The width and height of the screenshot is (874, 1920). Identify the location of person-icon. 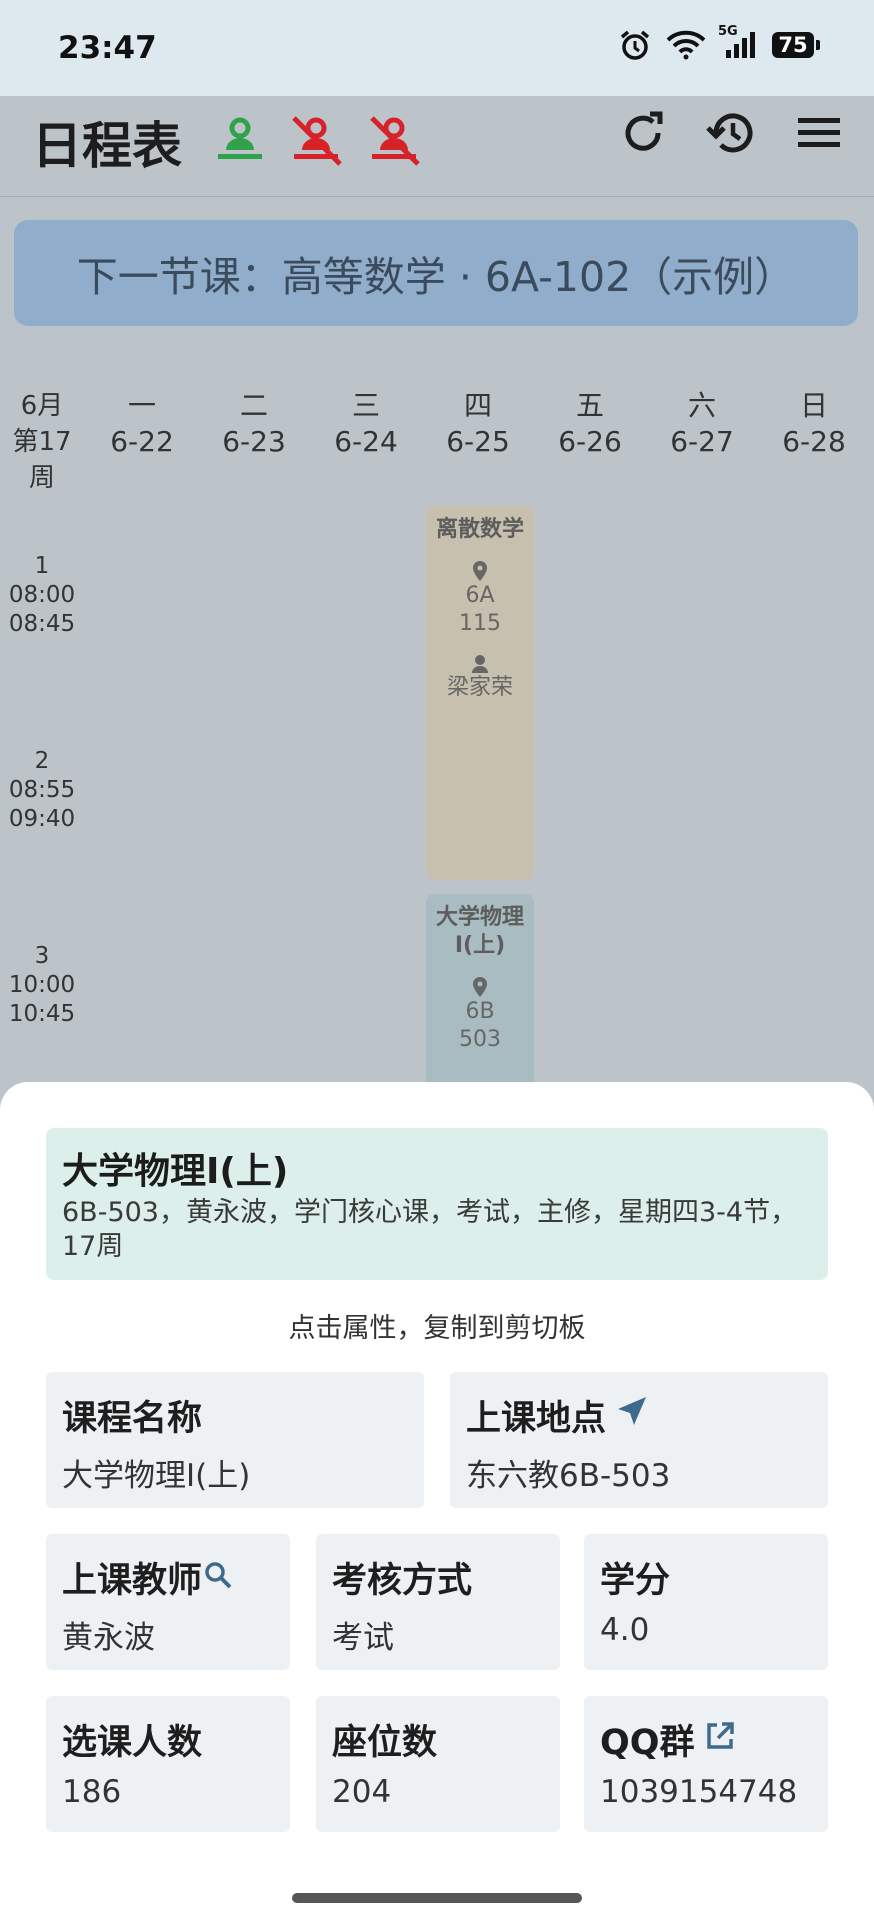
(480, 664).